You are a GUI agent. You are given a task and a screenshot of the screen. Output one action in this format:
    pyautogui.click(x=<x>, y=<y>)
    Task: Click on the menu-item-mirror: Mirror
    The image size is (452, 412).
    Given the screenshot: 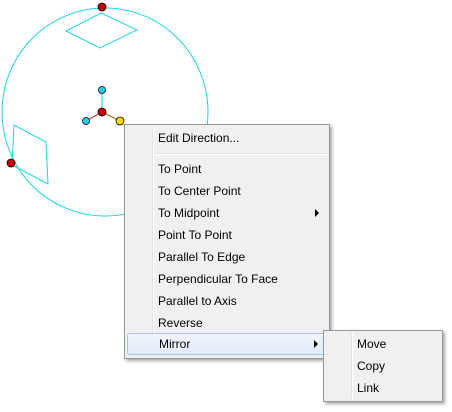 What is the action you would take?
    pyautogui.click(x=227, y=344)
    